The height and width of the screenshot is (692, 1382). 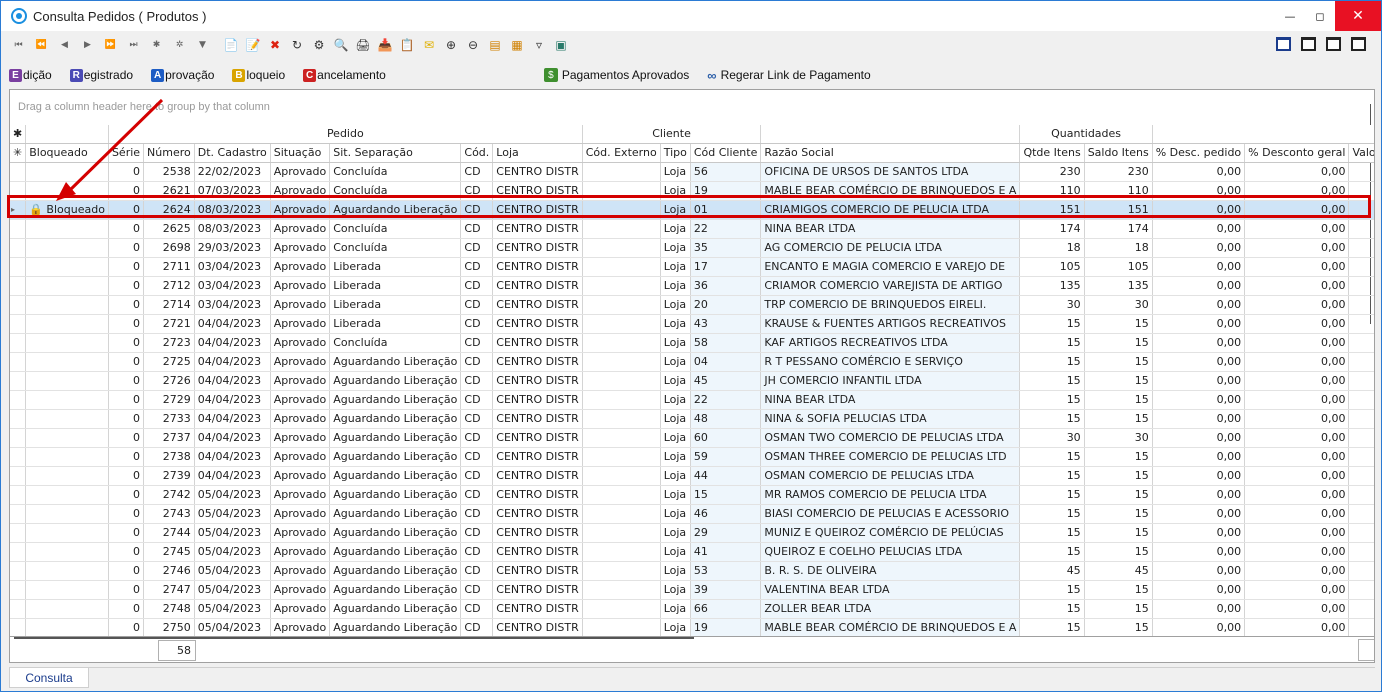 I want to click on table-cell: 60, so click(x=726, y=438).